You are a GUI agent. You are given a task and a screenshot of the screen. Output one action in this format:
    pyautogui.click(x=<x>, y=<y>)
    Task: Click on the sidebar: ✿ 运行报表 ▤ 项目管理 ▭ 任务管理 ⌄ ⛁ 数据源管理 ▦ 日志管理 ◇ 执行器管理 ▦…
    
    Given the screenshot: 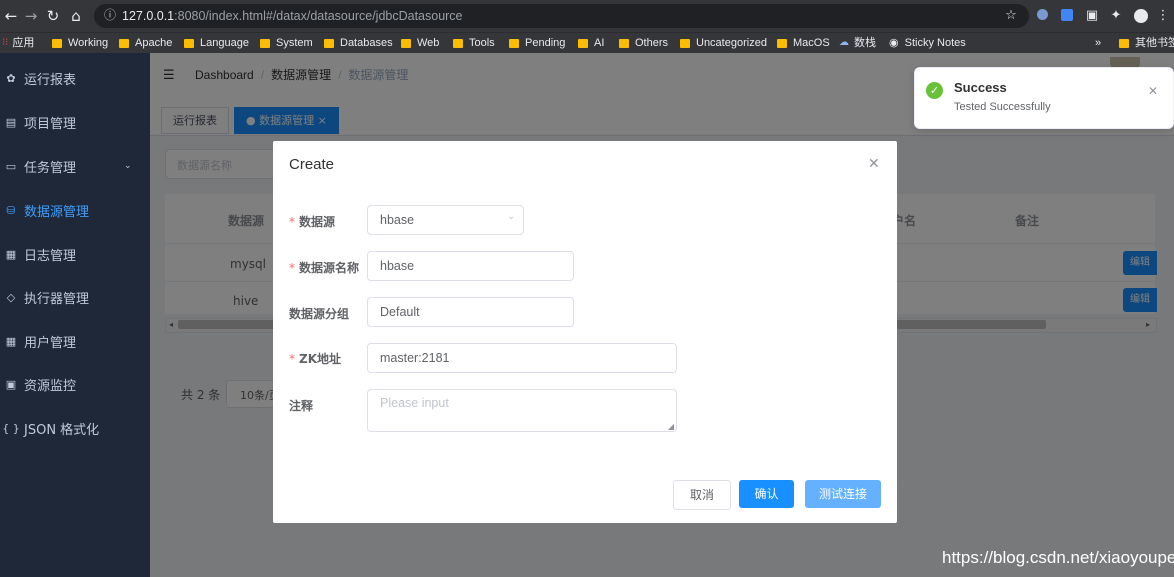 What is the action you would take?
    pyautogui.click(x=75, y=315)
    